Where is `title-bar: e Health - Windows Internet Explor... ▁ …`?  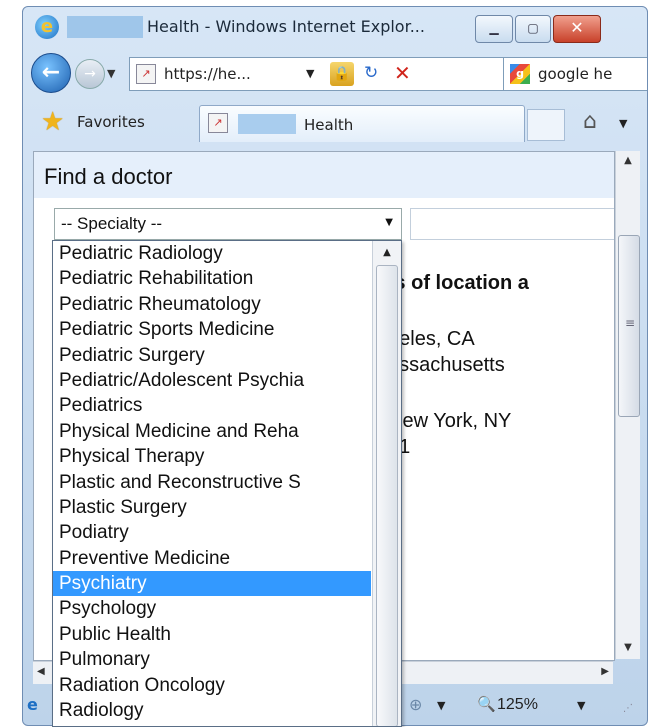 title-bar: e Health - Windows Internet Explor... ▁ … is located at coordinates (335, 27).